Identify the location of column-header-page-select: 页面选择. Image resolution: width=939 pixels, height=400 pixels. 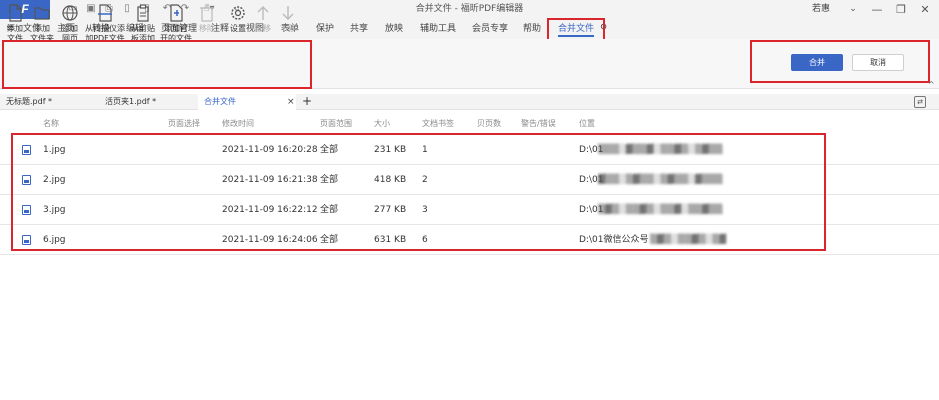
(184, 124).